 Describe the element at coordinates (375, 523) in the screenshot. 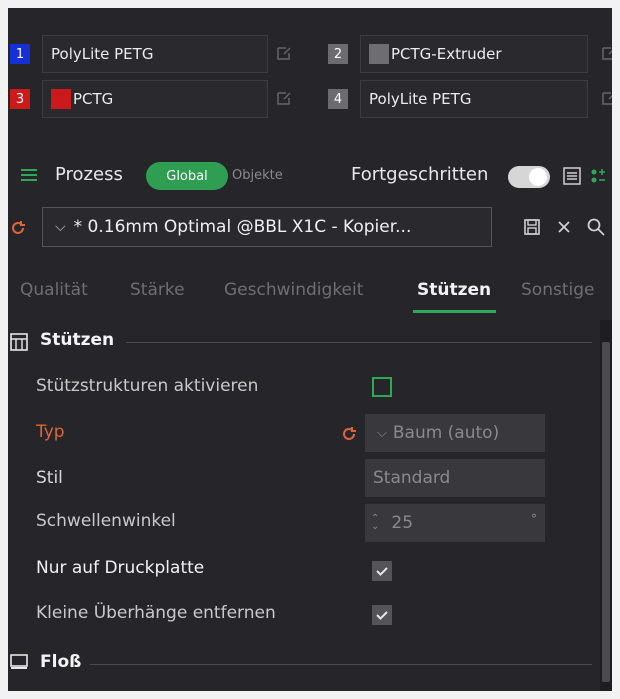

I see `stepper-arrows-icon: ⌃ ⌄` at that location.